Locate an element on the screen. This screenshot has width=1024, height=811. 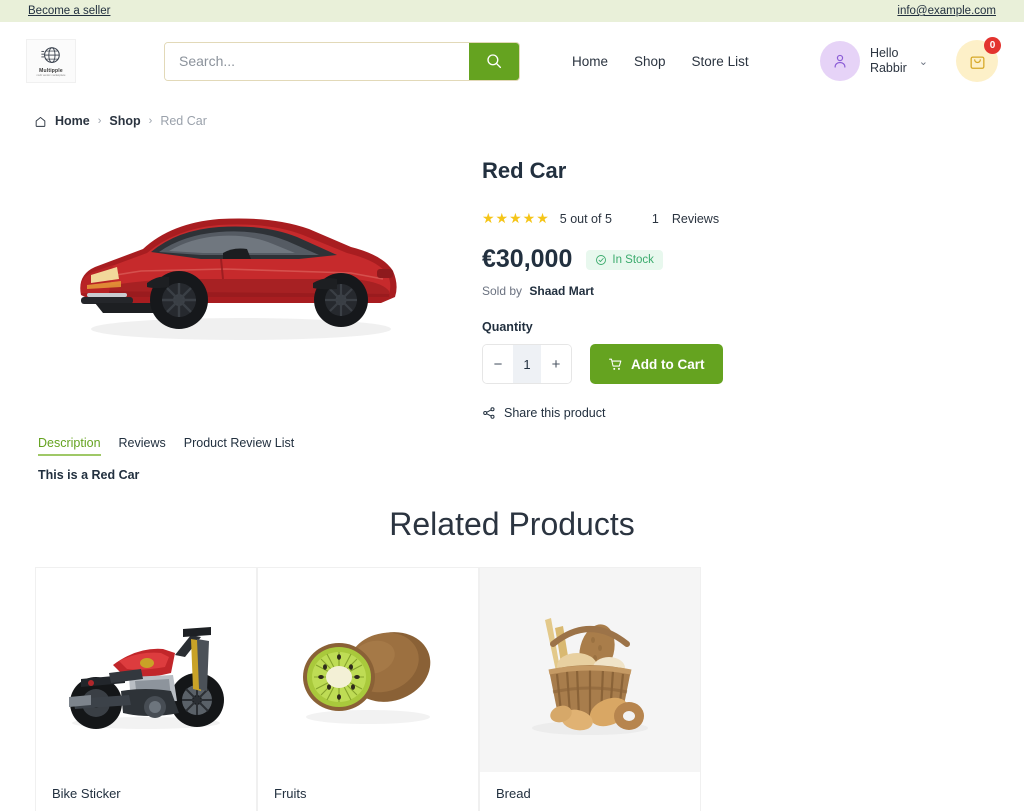
quantity-label: Quantity is located at coordinates (507, 327).